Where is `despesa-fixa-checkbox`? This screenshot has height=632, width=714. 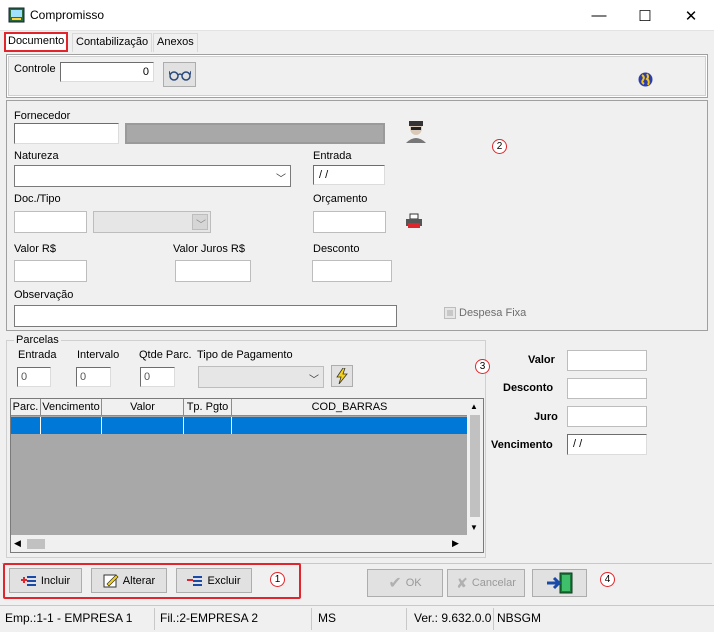 despesa-fixa-checkbox is located at coordinates (450, 313).